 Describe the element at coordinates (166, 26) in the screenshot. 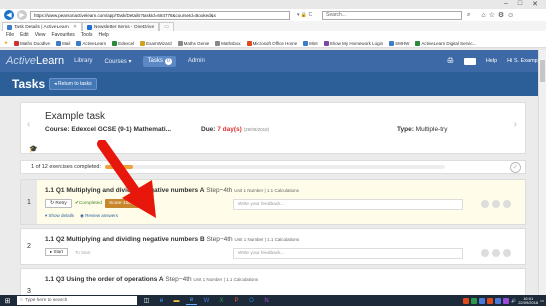

I see `new-tab-button: ▭` at that location.